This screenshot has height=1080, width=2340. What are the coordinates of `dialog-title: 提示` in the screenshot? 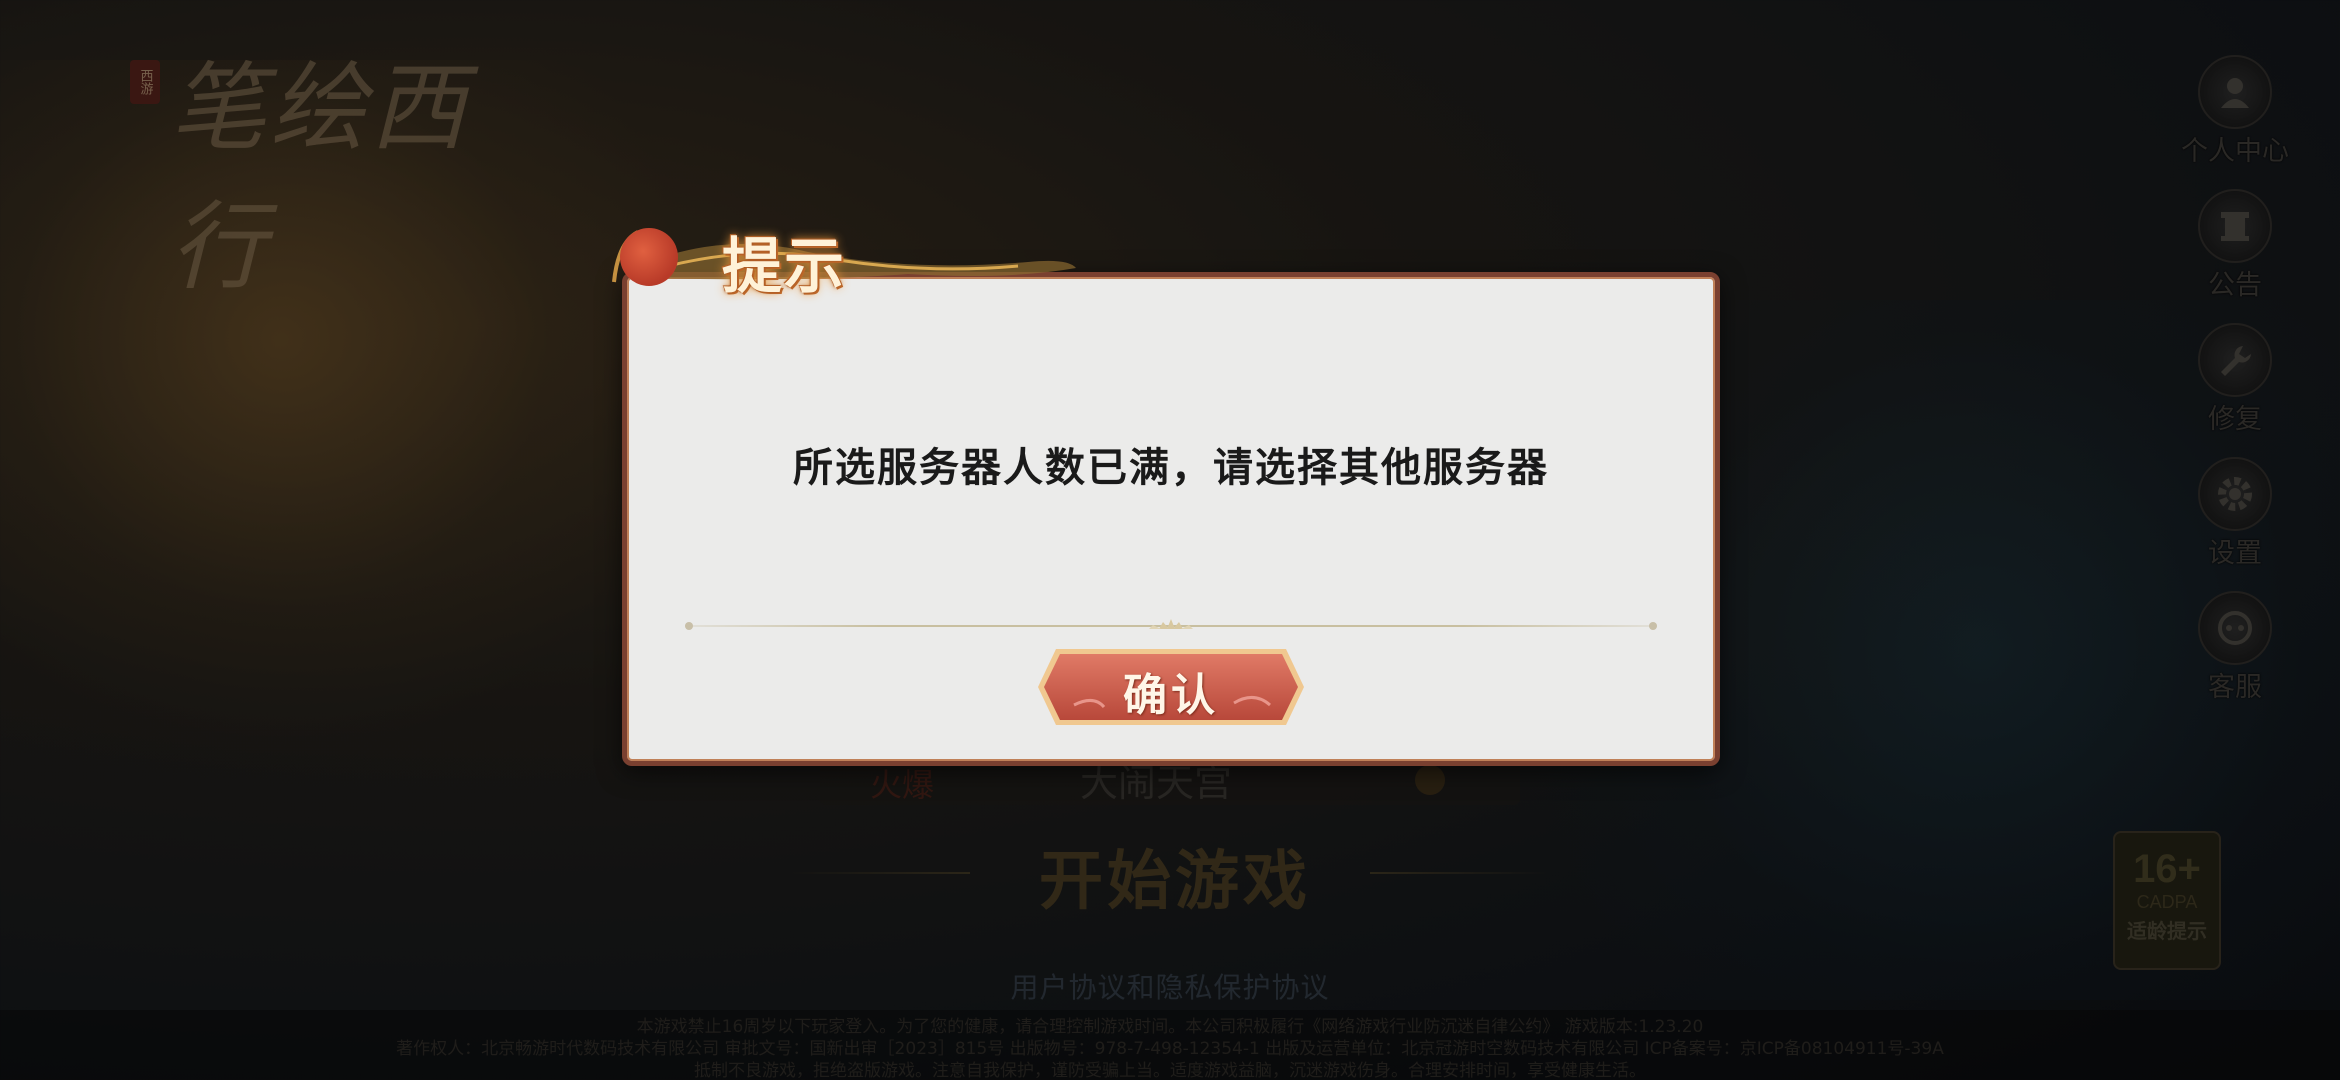 It's located at (784, 267).